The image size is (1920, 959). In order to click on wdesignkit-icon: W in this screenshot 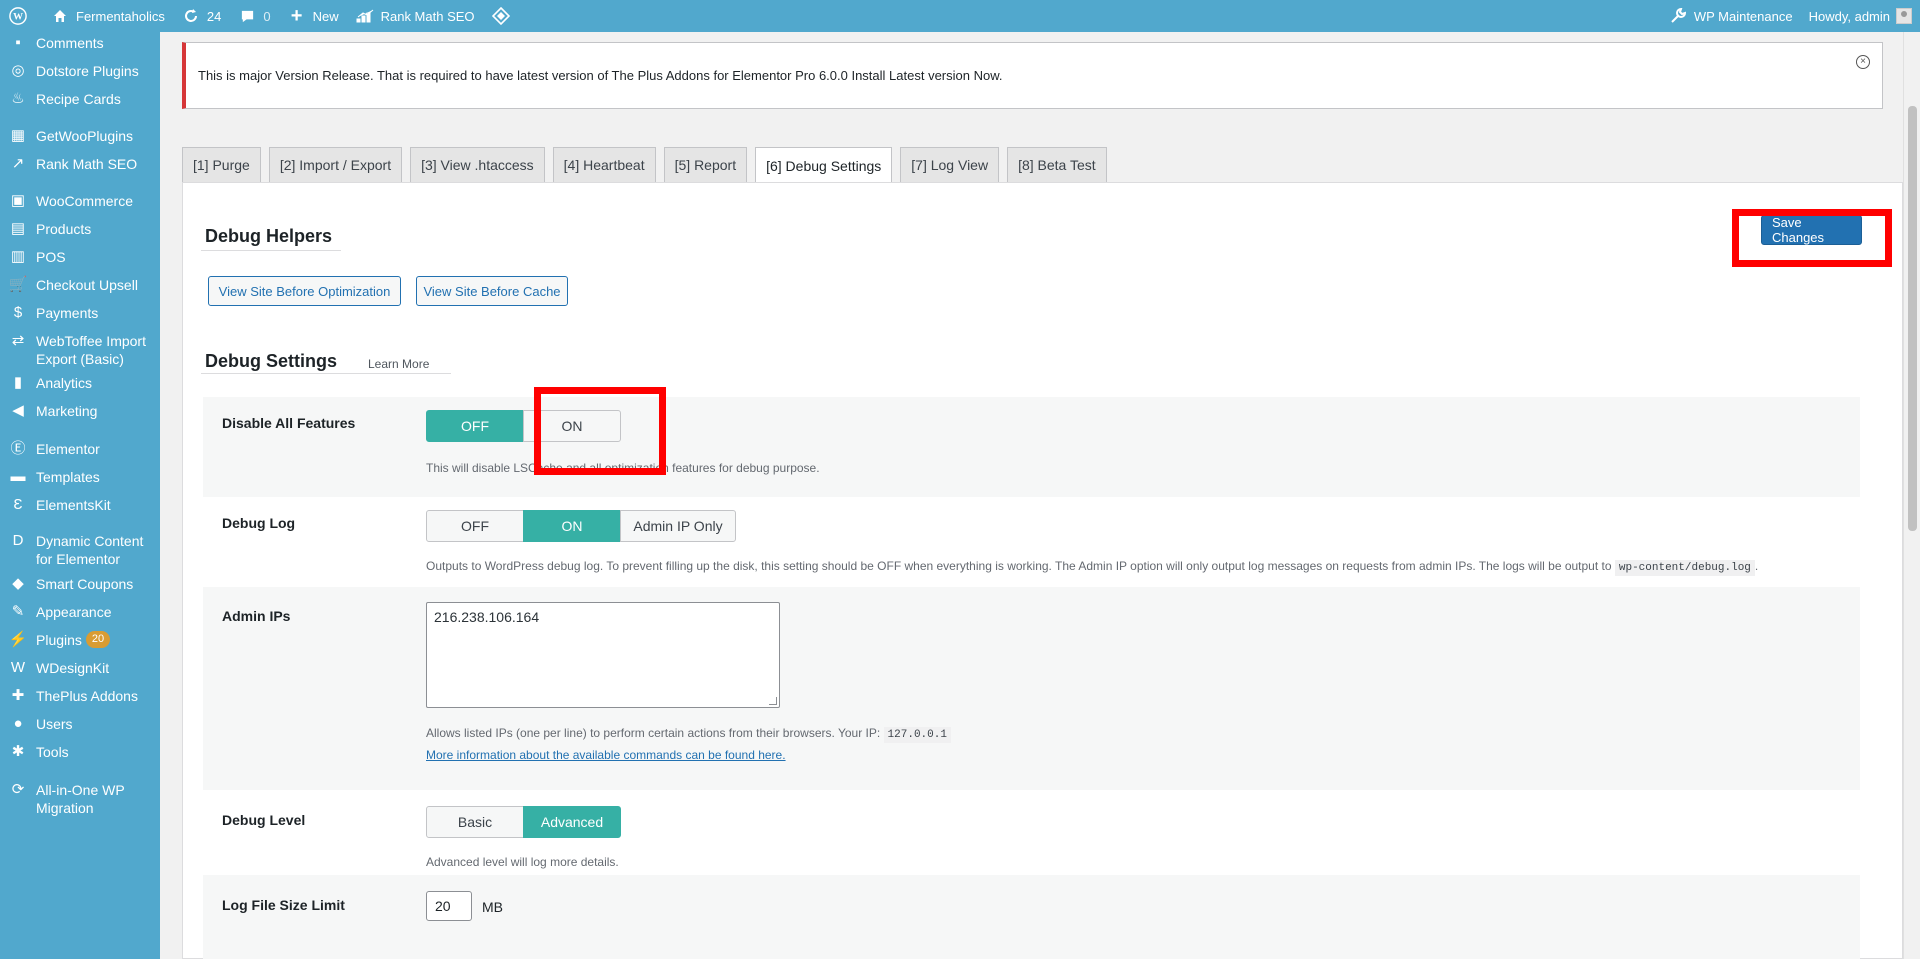, I will do `click(18, 667)`.